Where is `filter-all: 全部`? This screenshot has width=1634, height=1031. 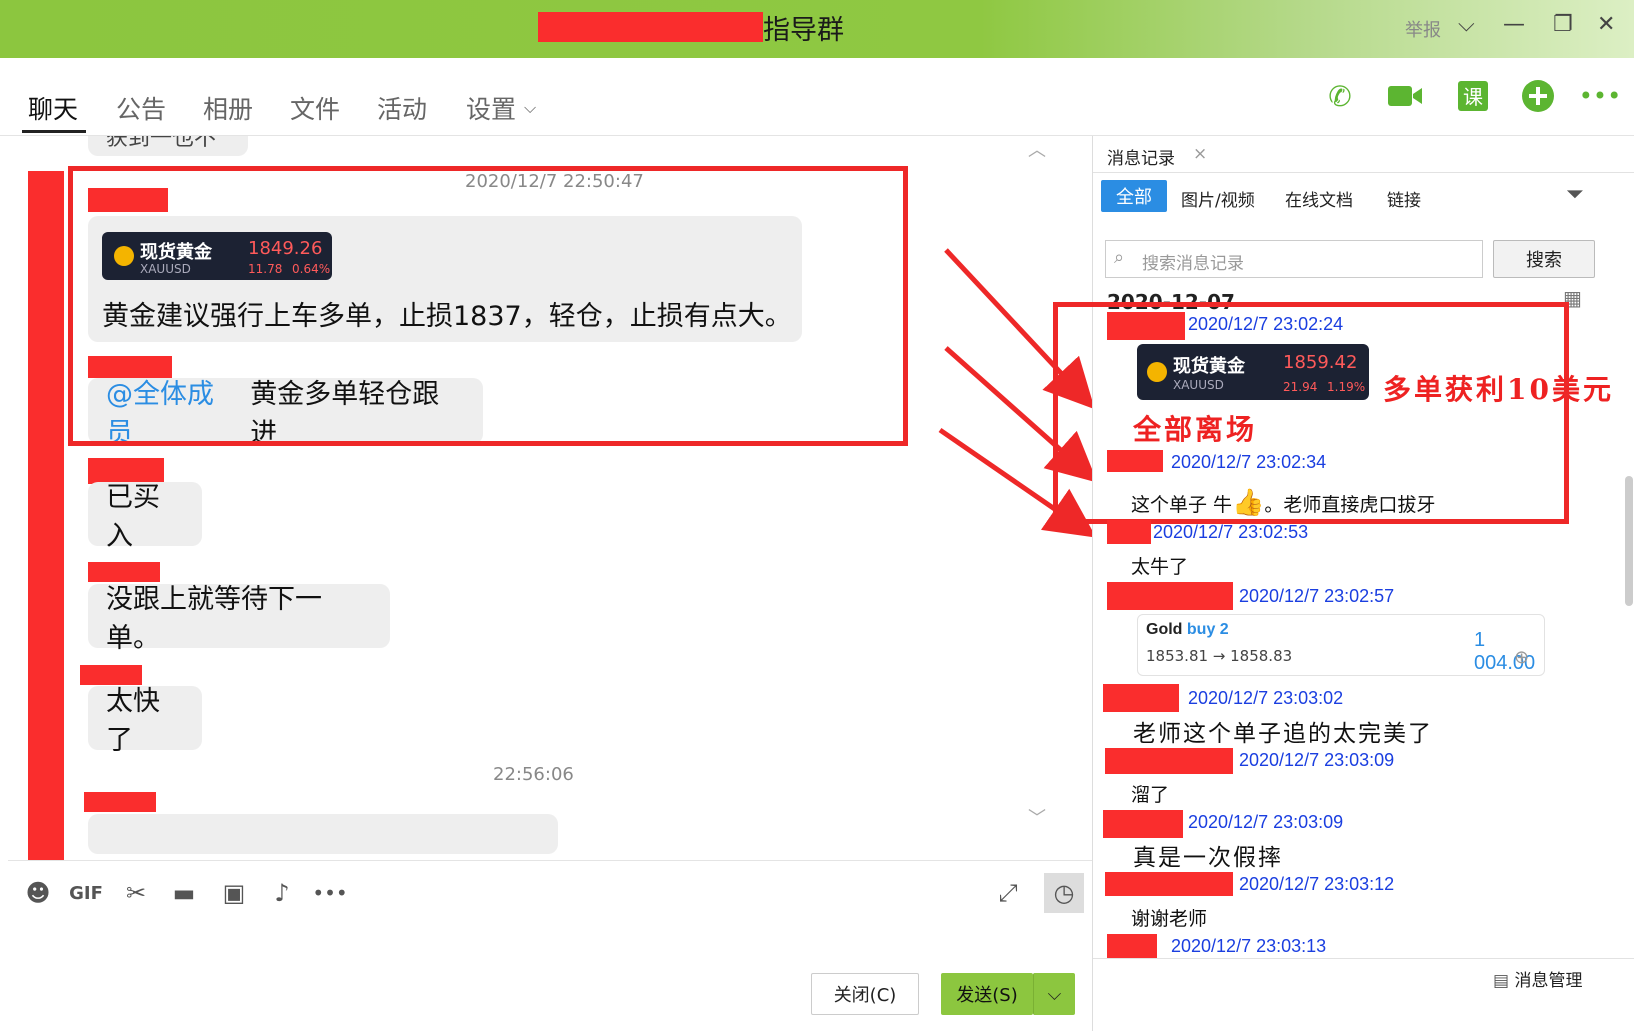 filter-all: 全部 is located at coordinates (1134, 196).